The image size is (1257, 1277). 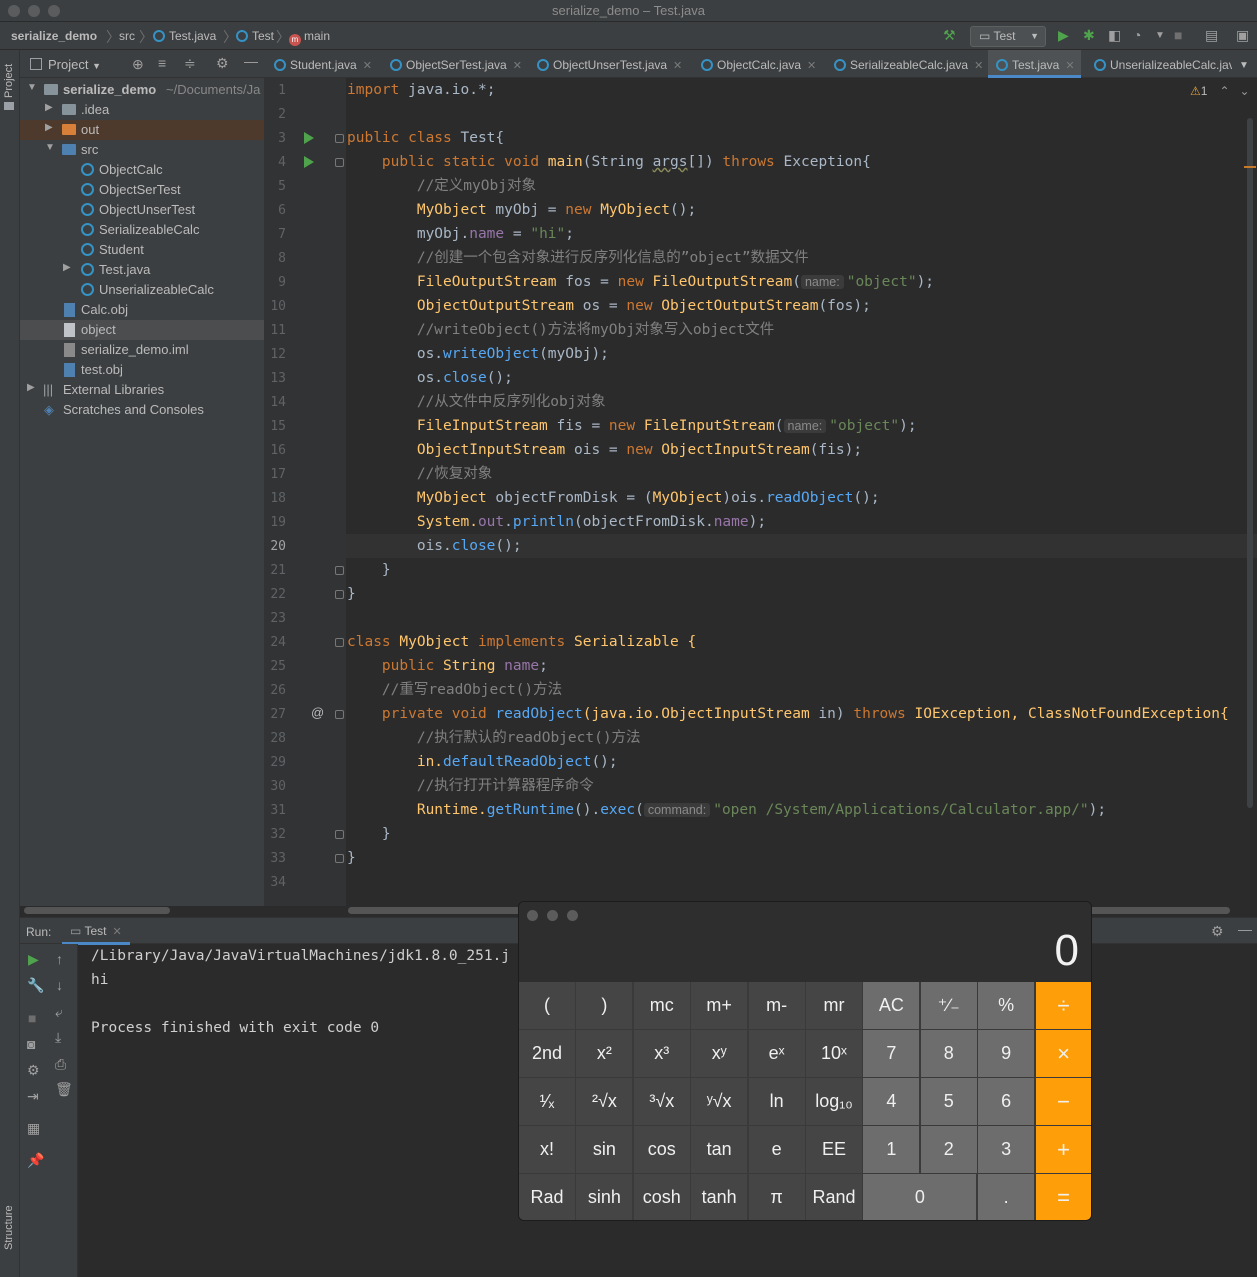 What do you see at coordinates (1063, 35) in the screenshot?
I see `run-icon: ▶` at bounding box center [1063, 35].